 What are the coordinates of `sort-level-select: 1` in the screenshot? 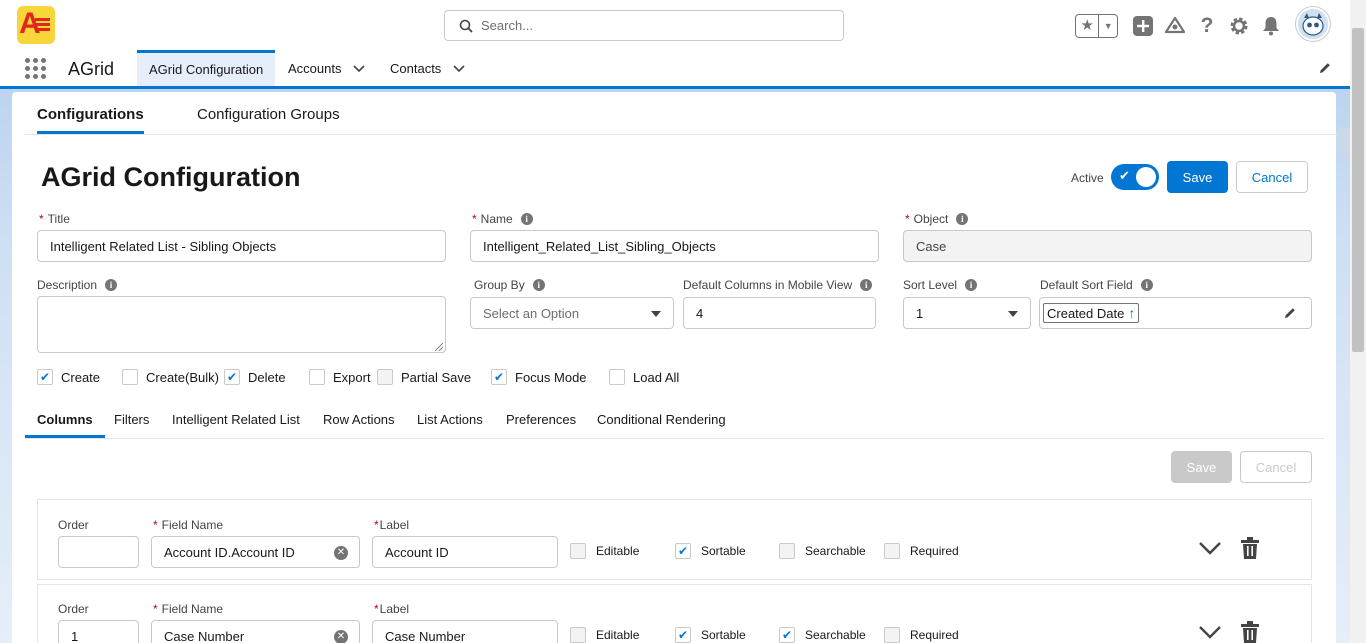 It's located at (967, 313).